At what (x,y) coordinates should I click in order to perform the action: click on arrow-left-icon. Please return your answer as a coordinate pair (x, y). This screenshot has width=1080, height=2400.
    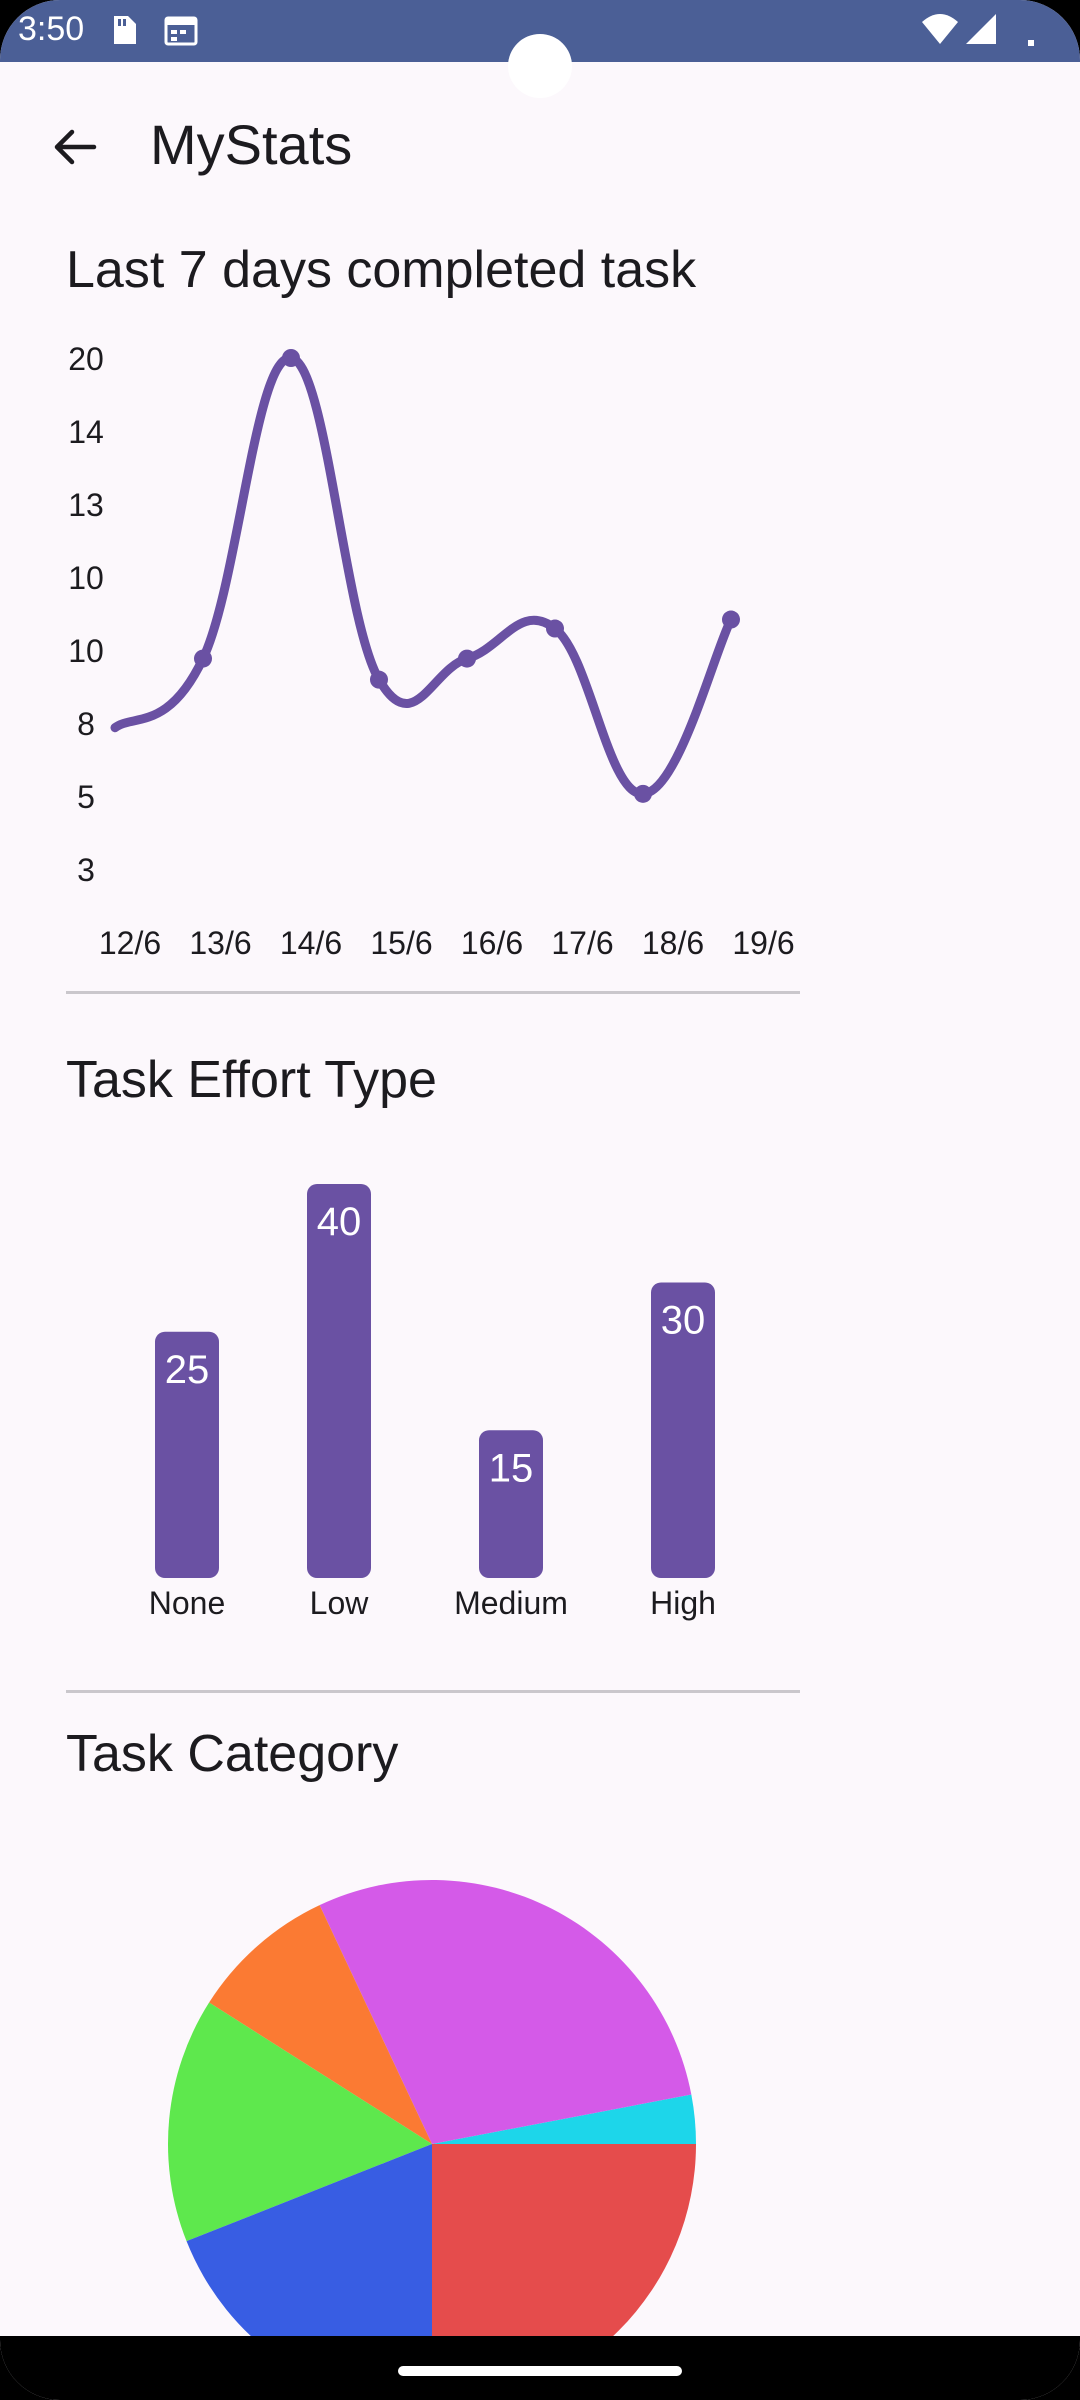
    Looking at the image, I should click on (75, 147).